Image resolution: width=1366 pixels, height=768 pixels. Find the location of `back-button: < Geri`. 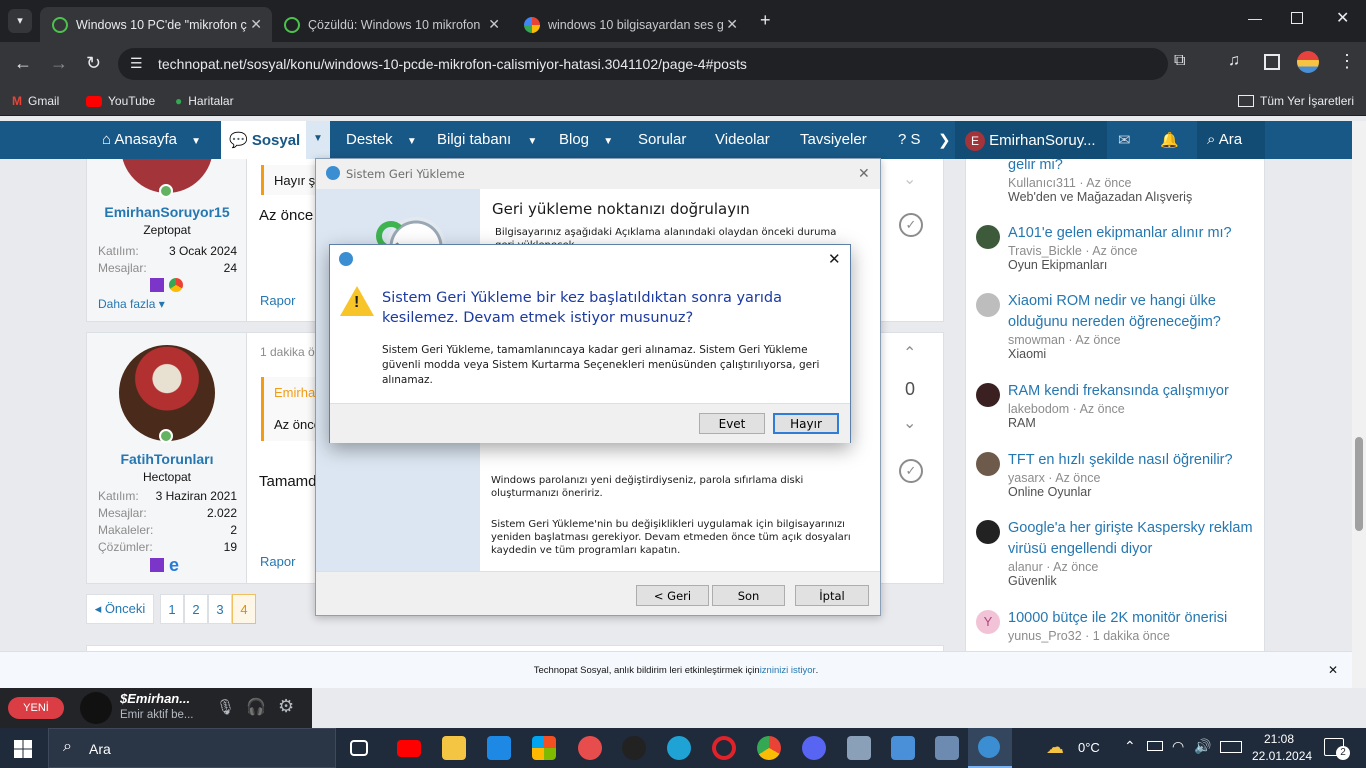

back-button: < Geri is located at coordinates (672, 595).